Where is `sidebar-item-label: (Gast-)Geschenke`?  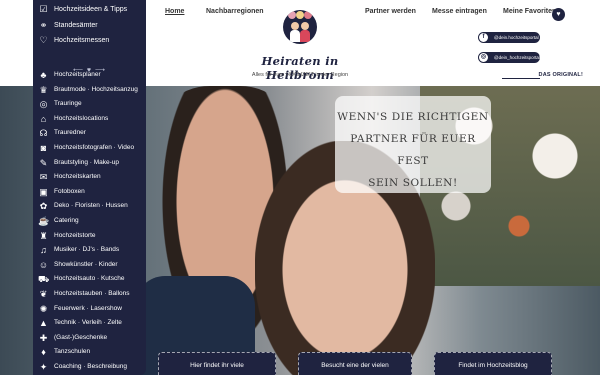
sidebar-item-label: (Gast-)Geschenke is located at coordinates (81, 337).